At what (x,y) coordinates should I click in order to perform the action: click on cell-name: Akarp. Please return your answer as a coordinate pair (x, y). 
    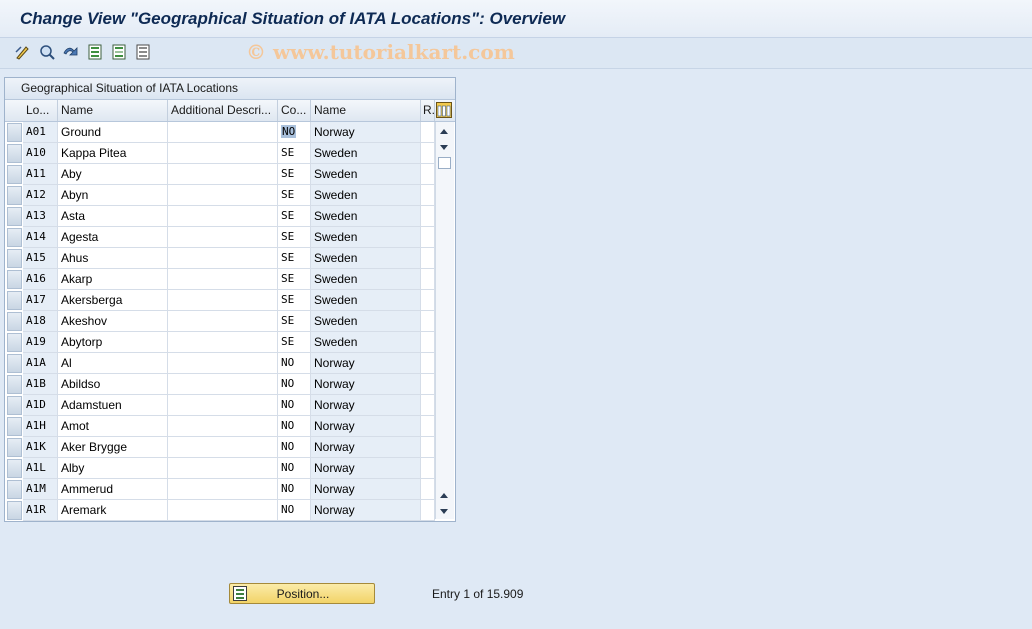
    Looking at the image, I should click on (113, 279).